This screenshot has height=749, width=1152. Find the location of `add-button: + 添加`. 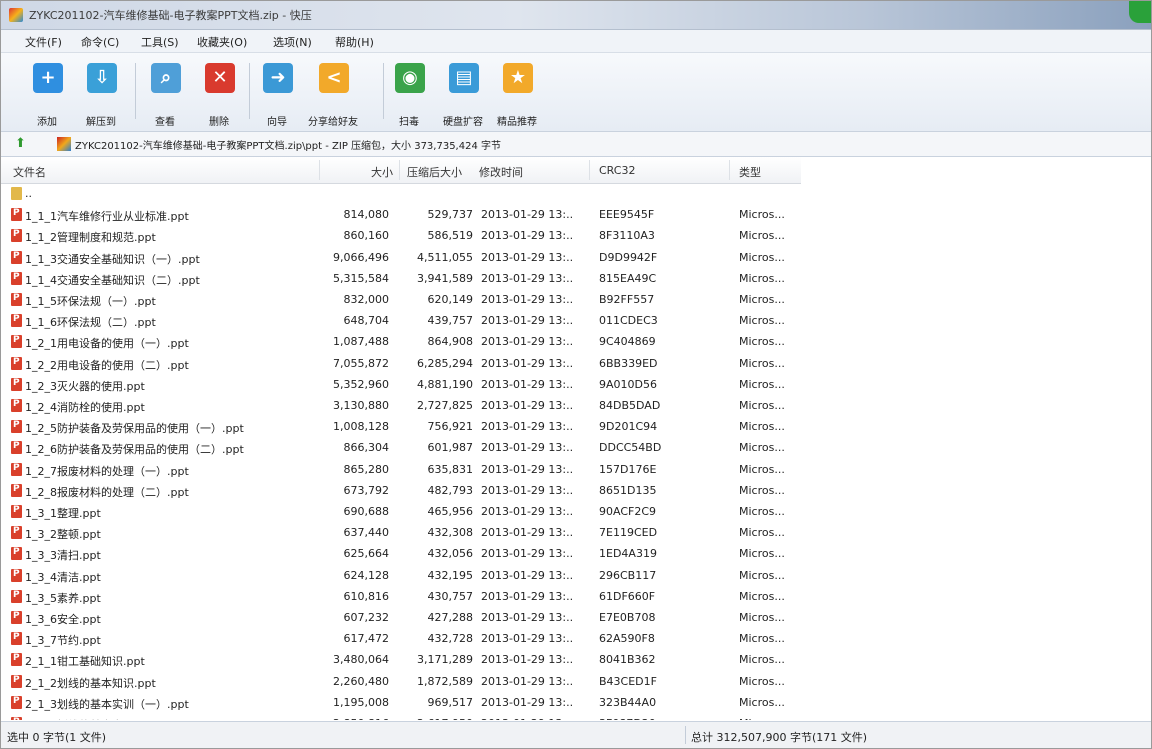

add-button: + 添加 is located at coordinates (47, 93).